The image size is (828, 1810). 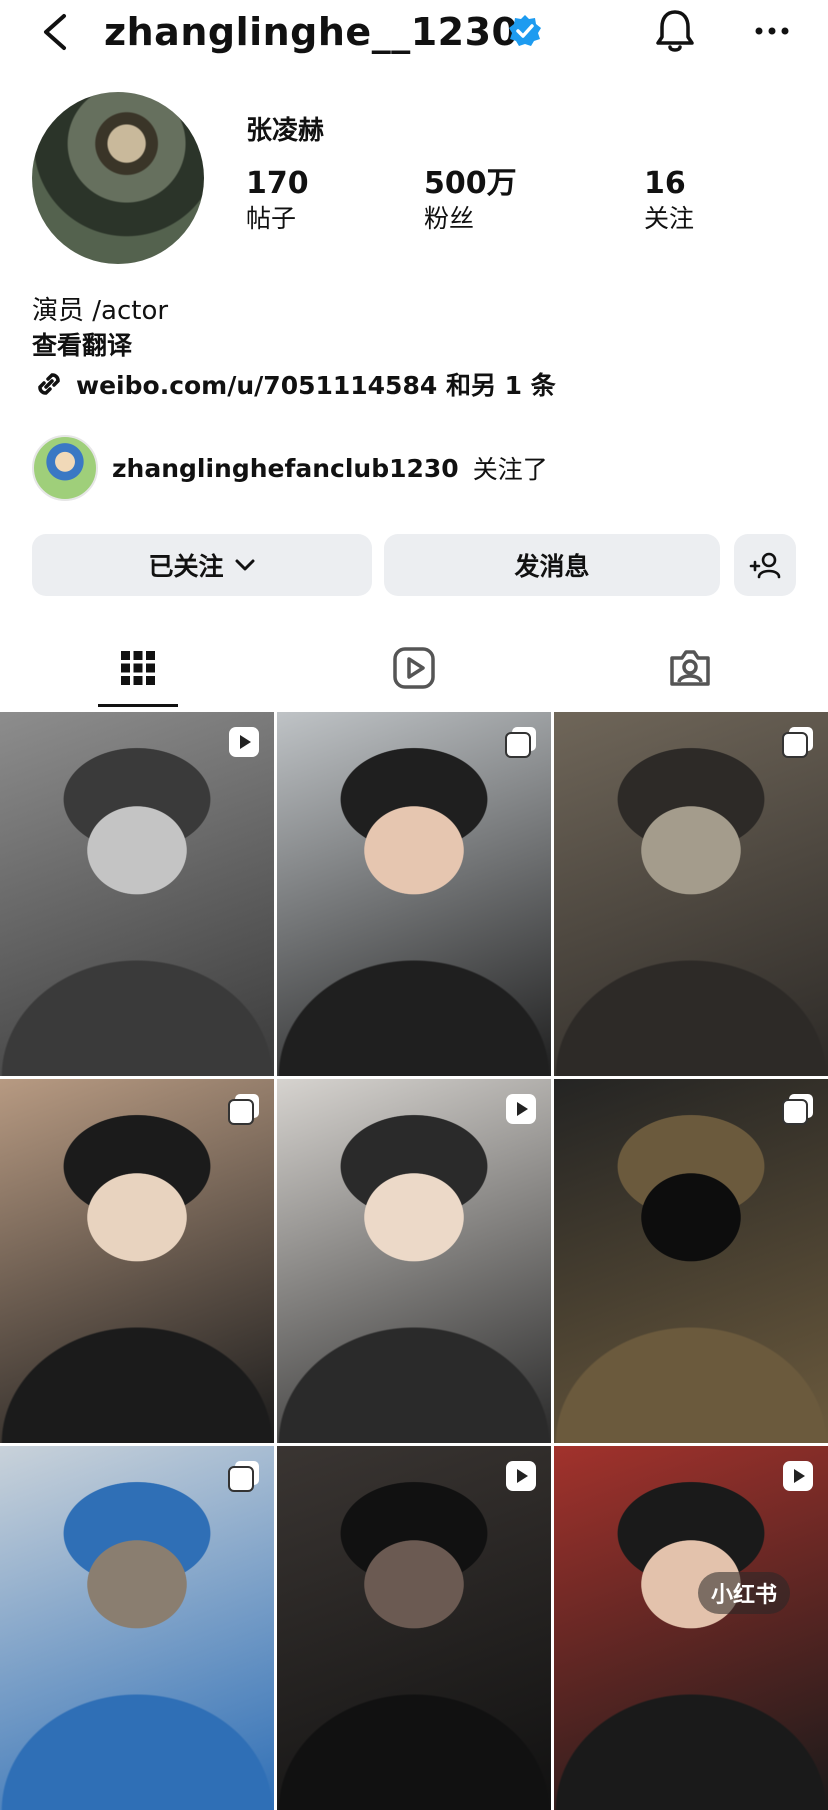 I want to click on tagged-person-icon, so click(x=690, y=668).